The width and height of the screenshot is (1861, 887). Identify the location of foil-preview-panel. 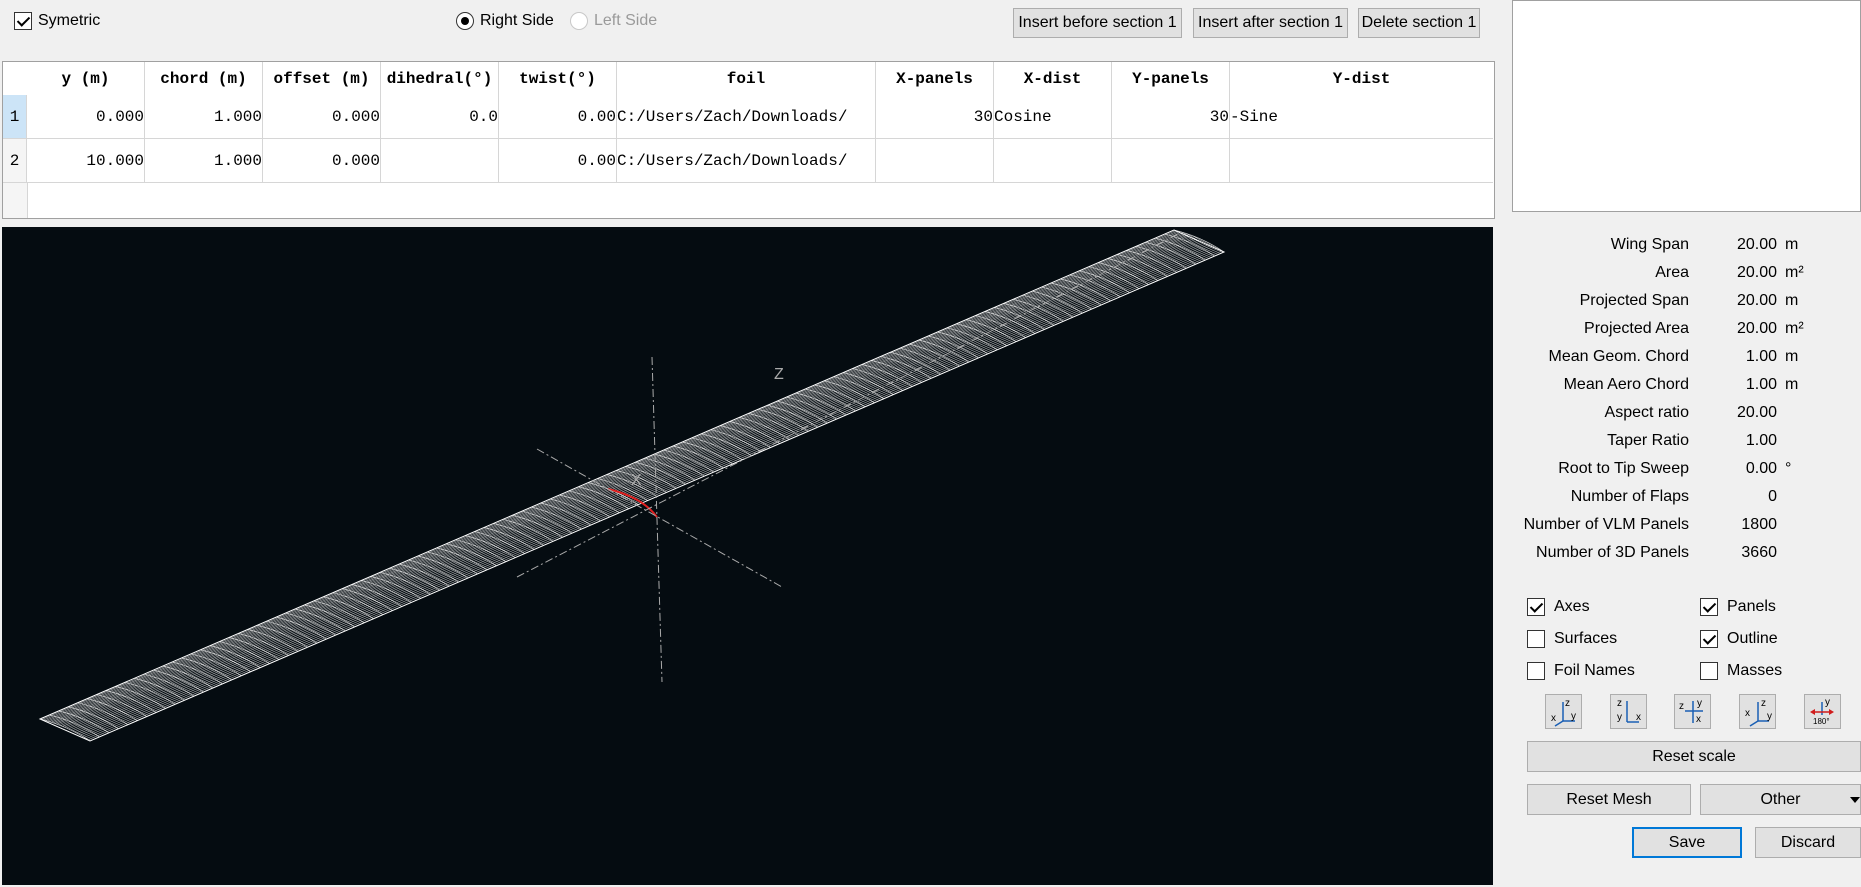
(1686, 106).